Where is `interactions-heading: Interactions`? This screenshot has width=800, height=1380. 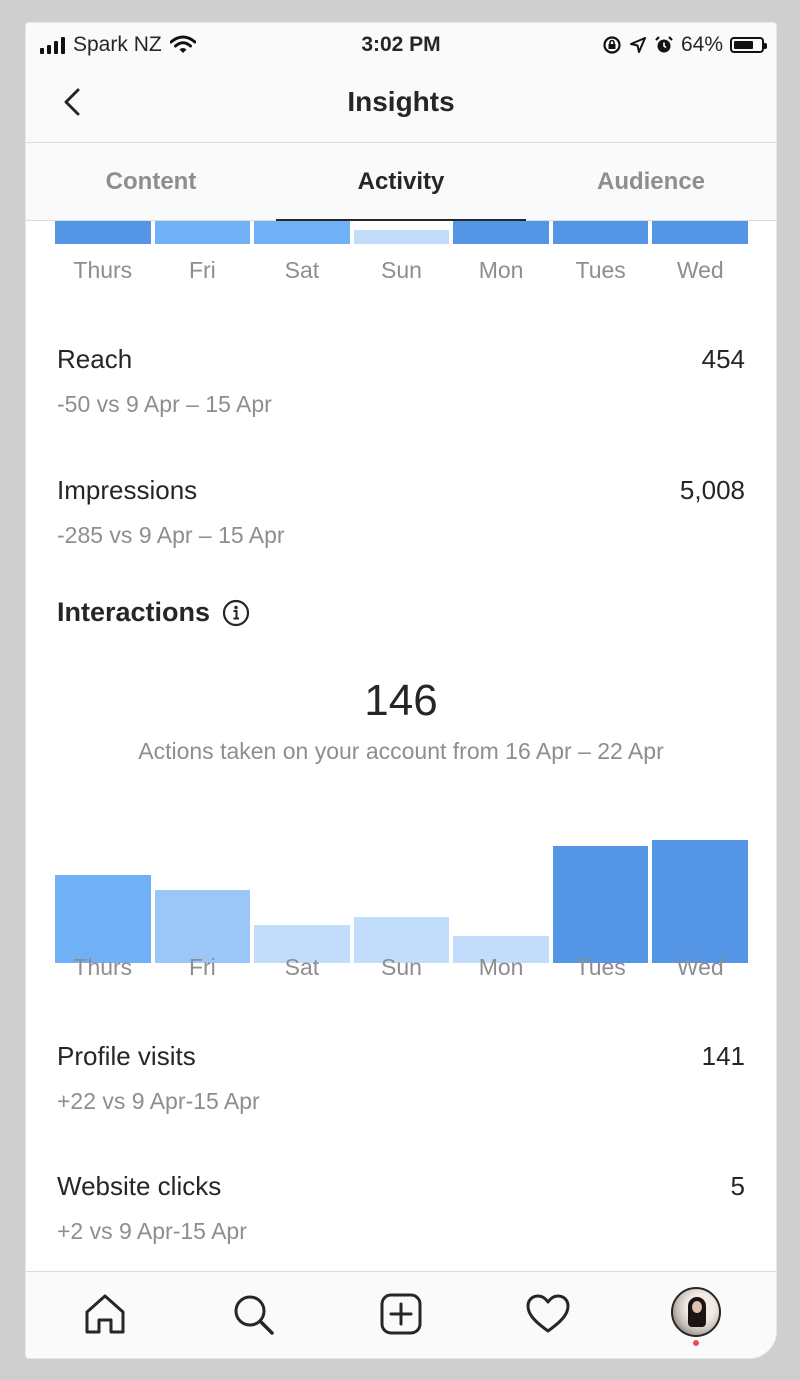 interactions-heading: Interactions is located at coordinates (153, 612).